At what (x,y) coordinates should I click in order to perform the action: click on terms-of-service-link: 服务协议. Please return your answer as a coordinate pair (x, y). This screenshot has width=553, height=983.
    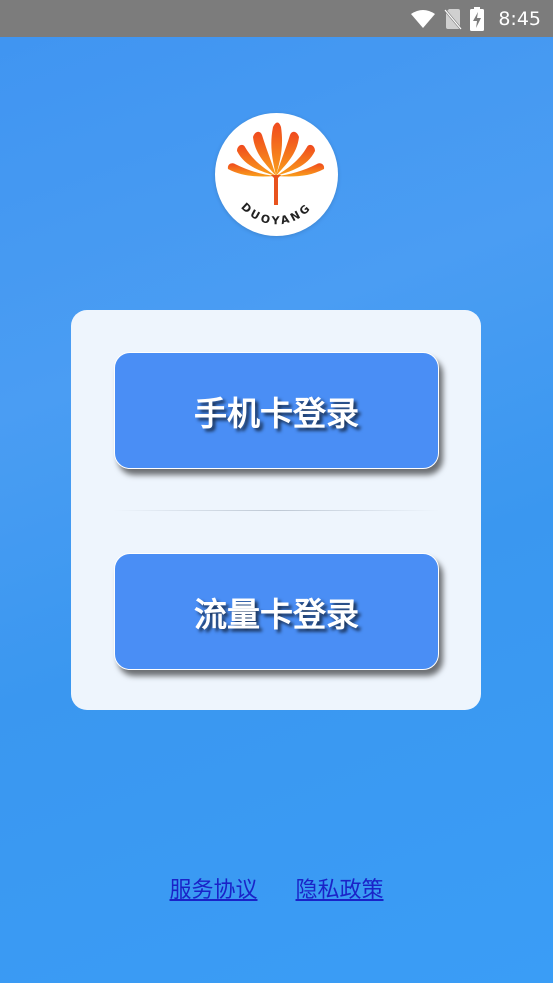
    Looking at the image, I should click on (213, 888).